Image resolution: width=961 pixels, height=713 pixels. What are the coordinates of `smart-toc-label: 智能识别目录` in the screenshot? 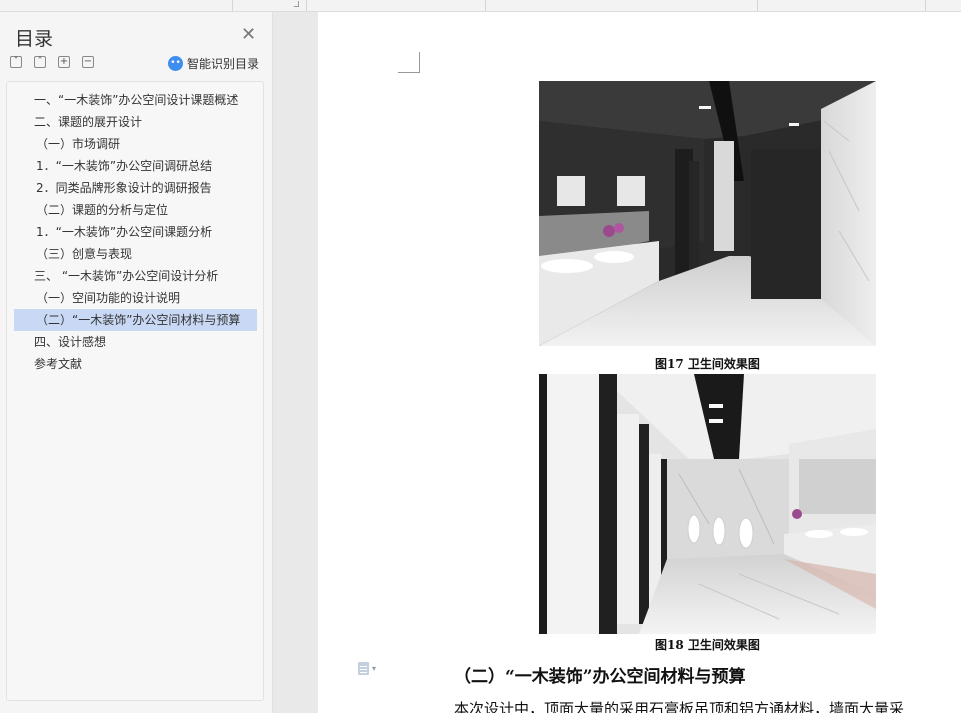 It's located at (223, 64).